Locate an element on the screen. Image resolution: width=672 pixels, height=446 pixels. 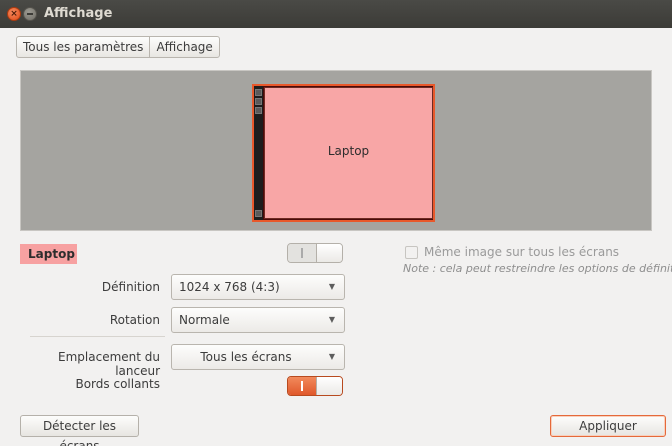
sticky-edges-switch is located at coordinates (315, 386).